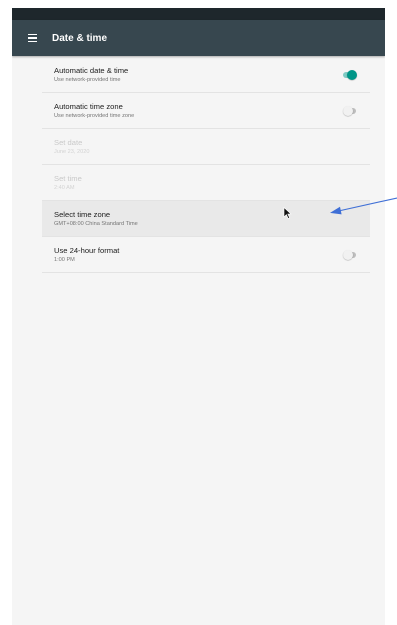  I want to click on setting-summary: 2:40 AM, so click(64, 187).